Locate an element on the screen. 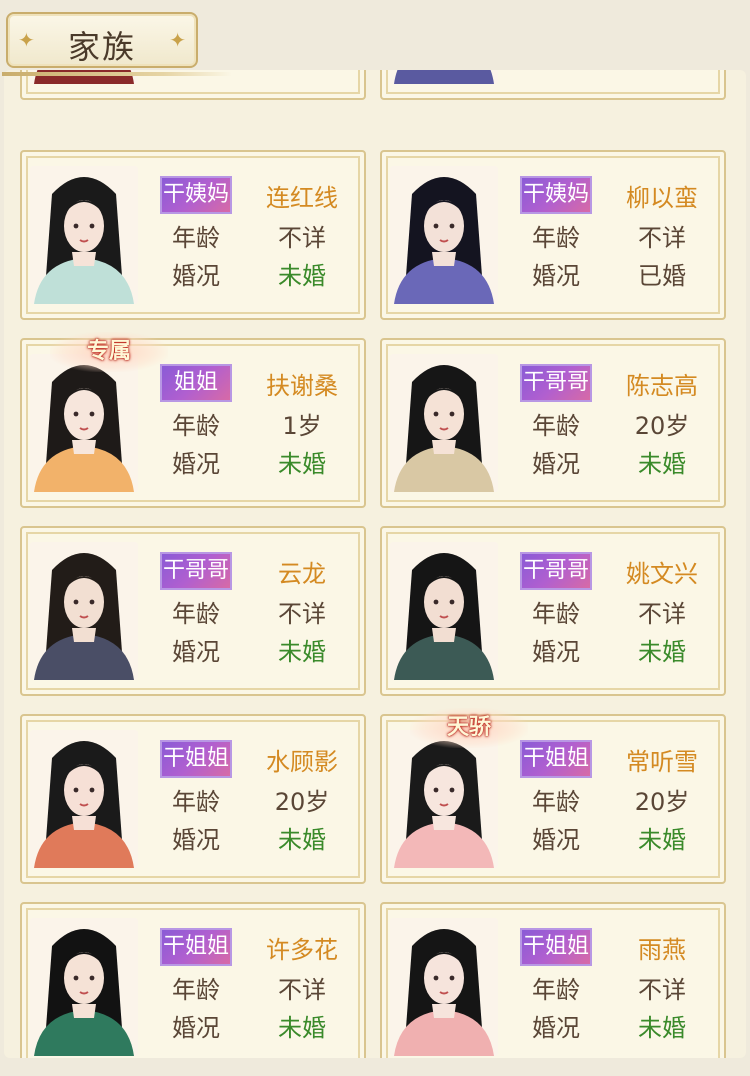 The height and width of the screenshot is (1076, 750). member-card: 婚况 未婚 is located at coordinates (553, 85).